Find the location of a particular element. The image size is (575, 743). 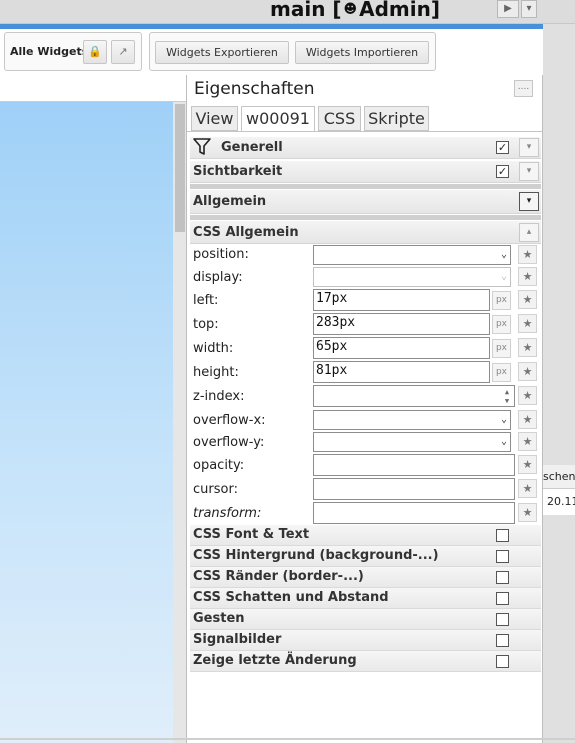

all-widgets-label: Alle Widgets: is located at coordinates (51, 51).